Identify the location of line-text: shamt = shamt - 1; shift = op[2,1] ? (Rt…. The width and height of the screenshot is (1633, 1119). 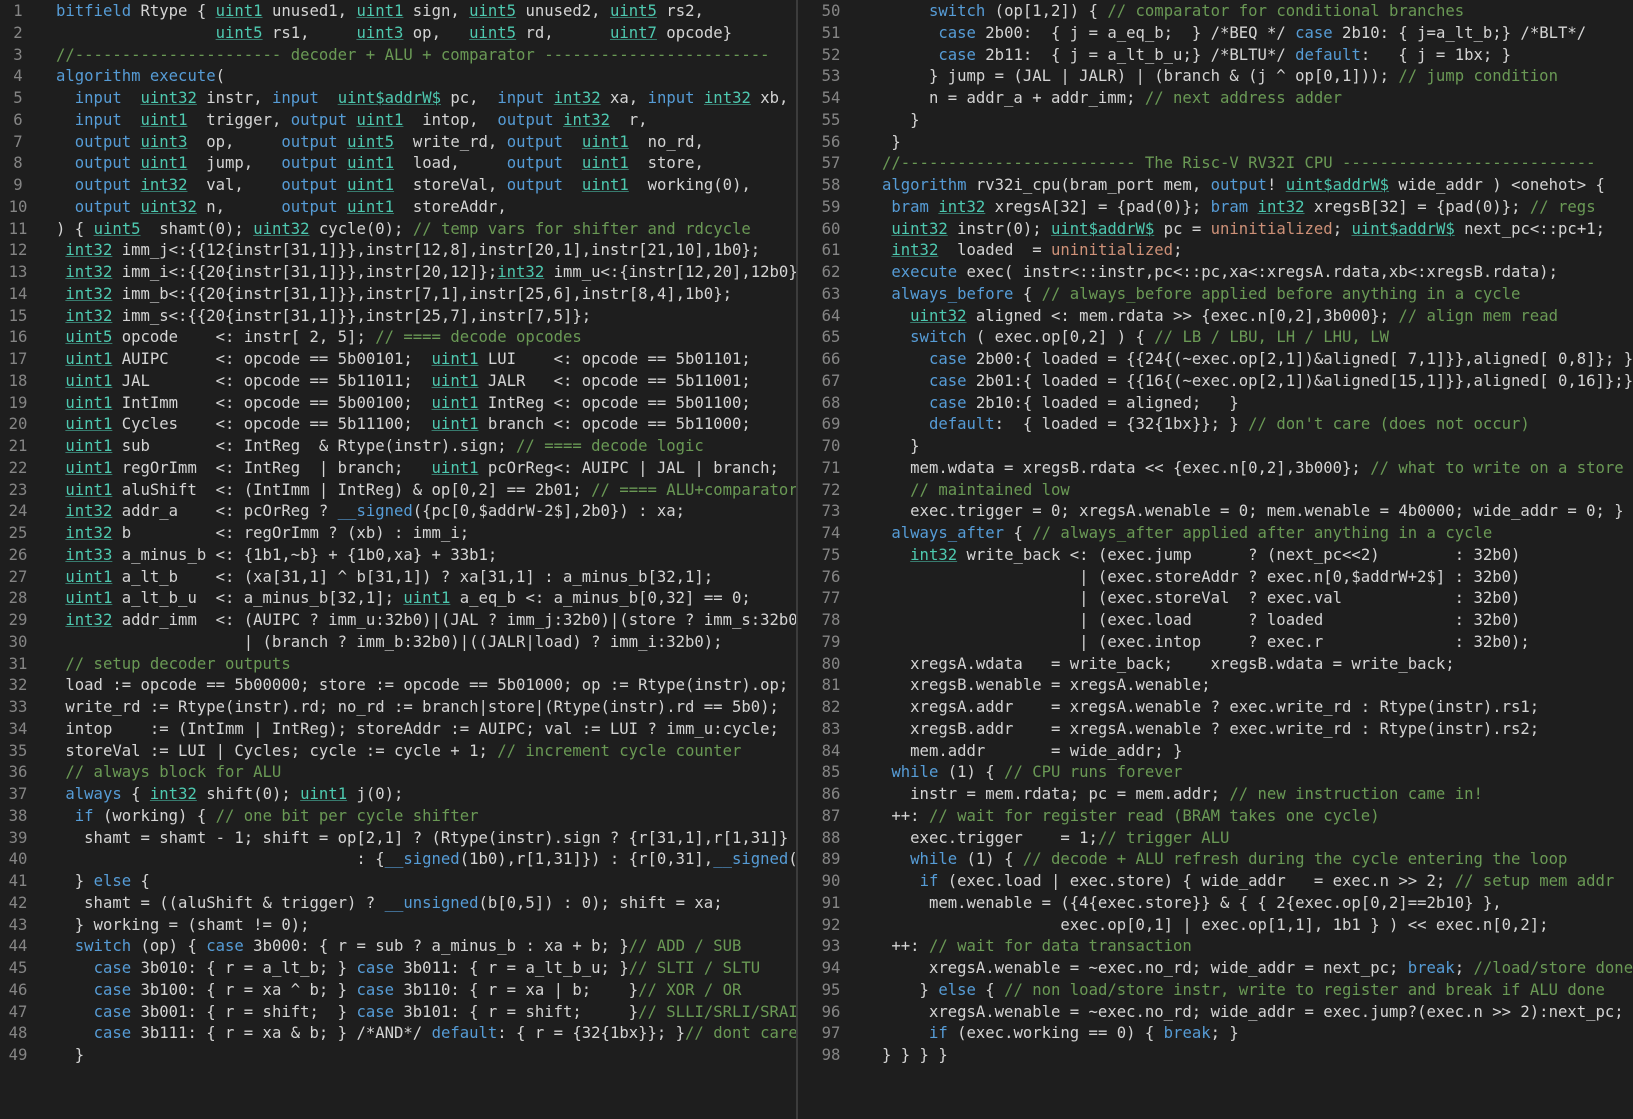
(422, 838).